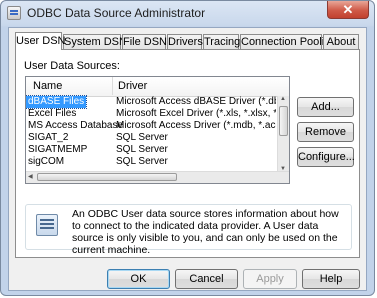 This screenshot has height=298, width=377. I want to click on vertical-scrollbar: ▲ ▼, so click(283, 134).